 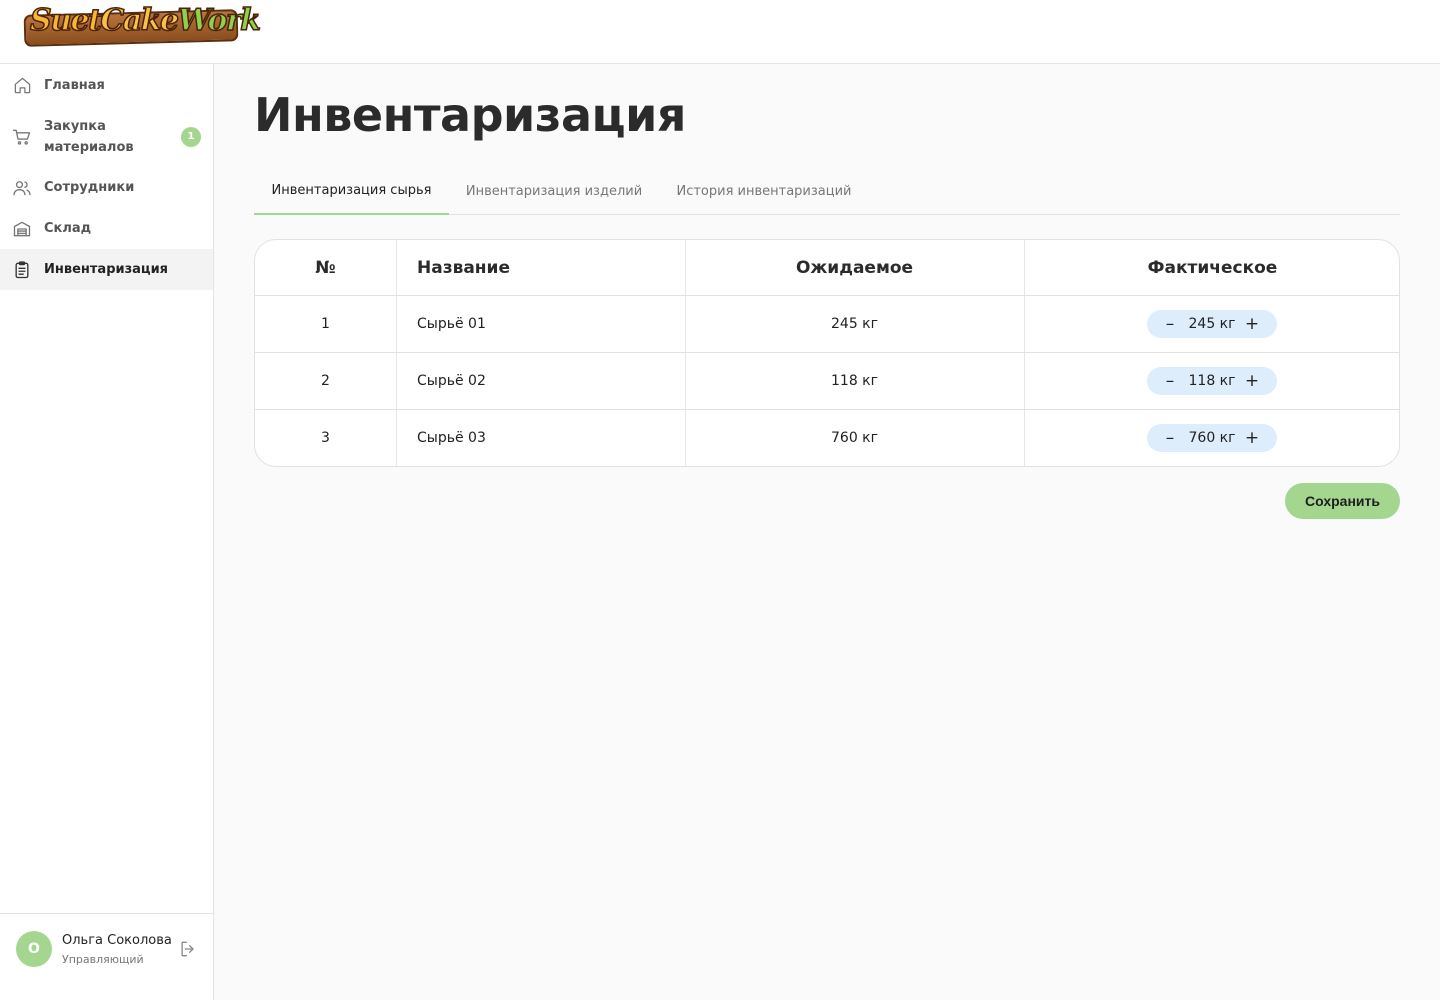 I want to click on quantity-stepper: – 760 кг +, so click(x=1212, y=438).